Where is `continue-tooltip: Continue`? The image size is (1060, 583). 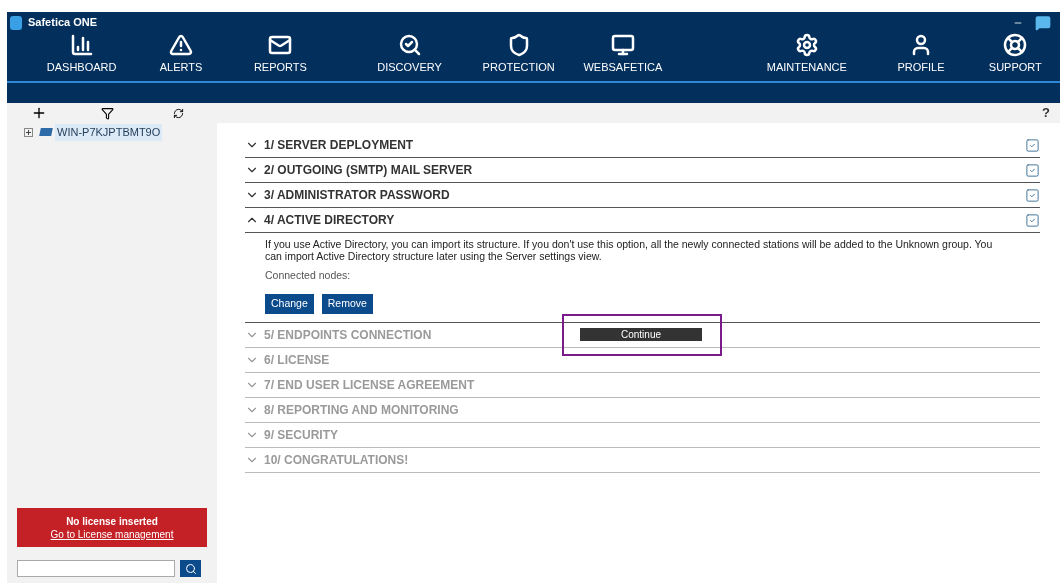
continue-tooltip: Continue is located at coordinates (641, 334).